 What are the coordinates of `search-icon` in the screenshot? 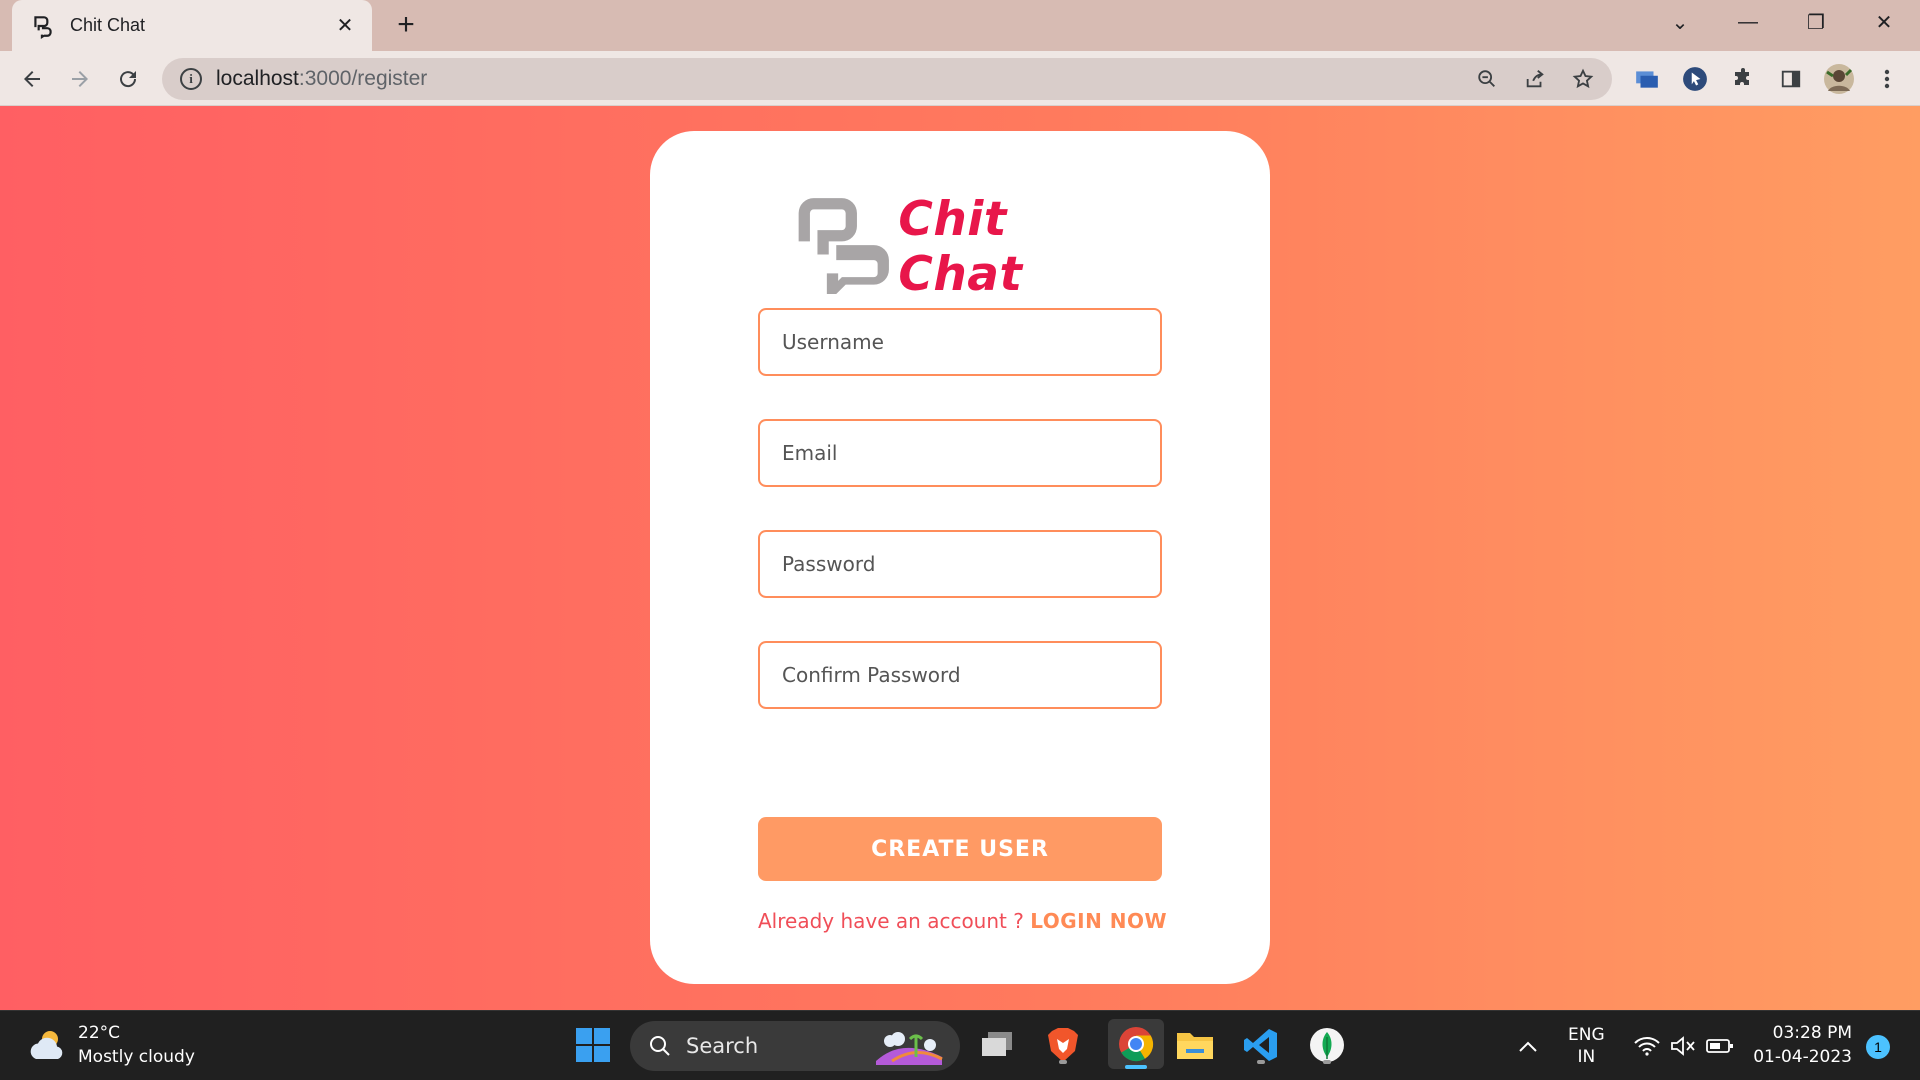 It's located at (660, 1046).